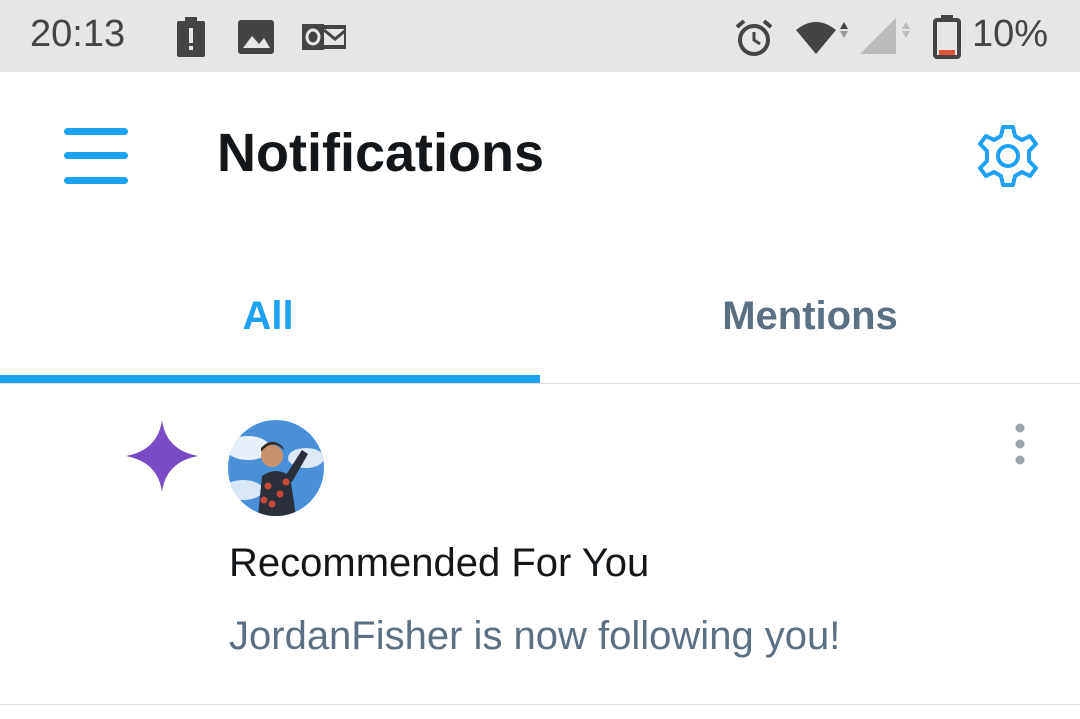 The height and width of the screenshot is (719, 1080). Describe the element at coordinates (381, 153) in the screenshot. I see `page-title: Notifications` at that location.